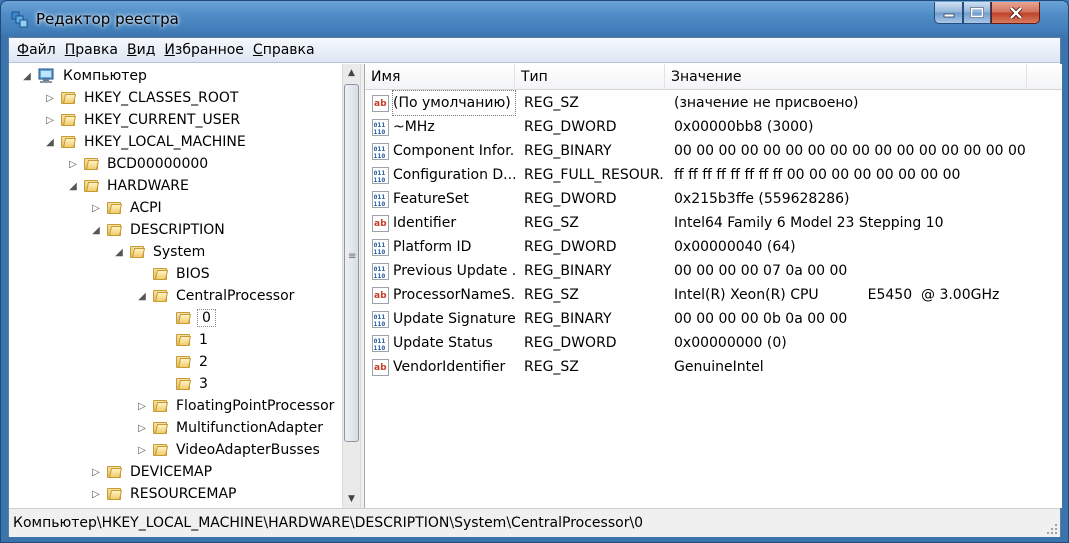  Describe the element at coordinates (948, 13) in the screenshot. I see `minimize-button` at that location.